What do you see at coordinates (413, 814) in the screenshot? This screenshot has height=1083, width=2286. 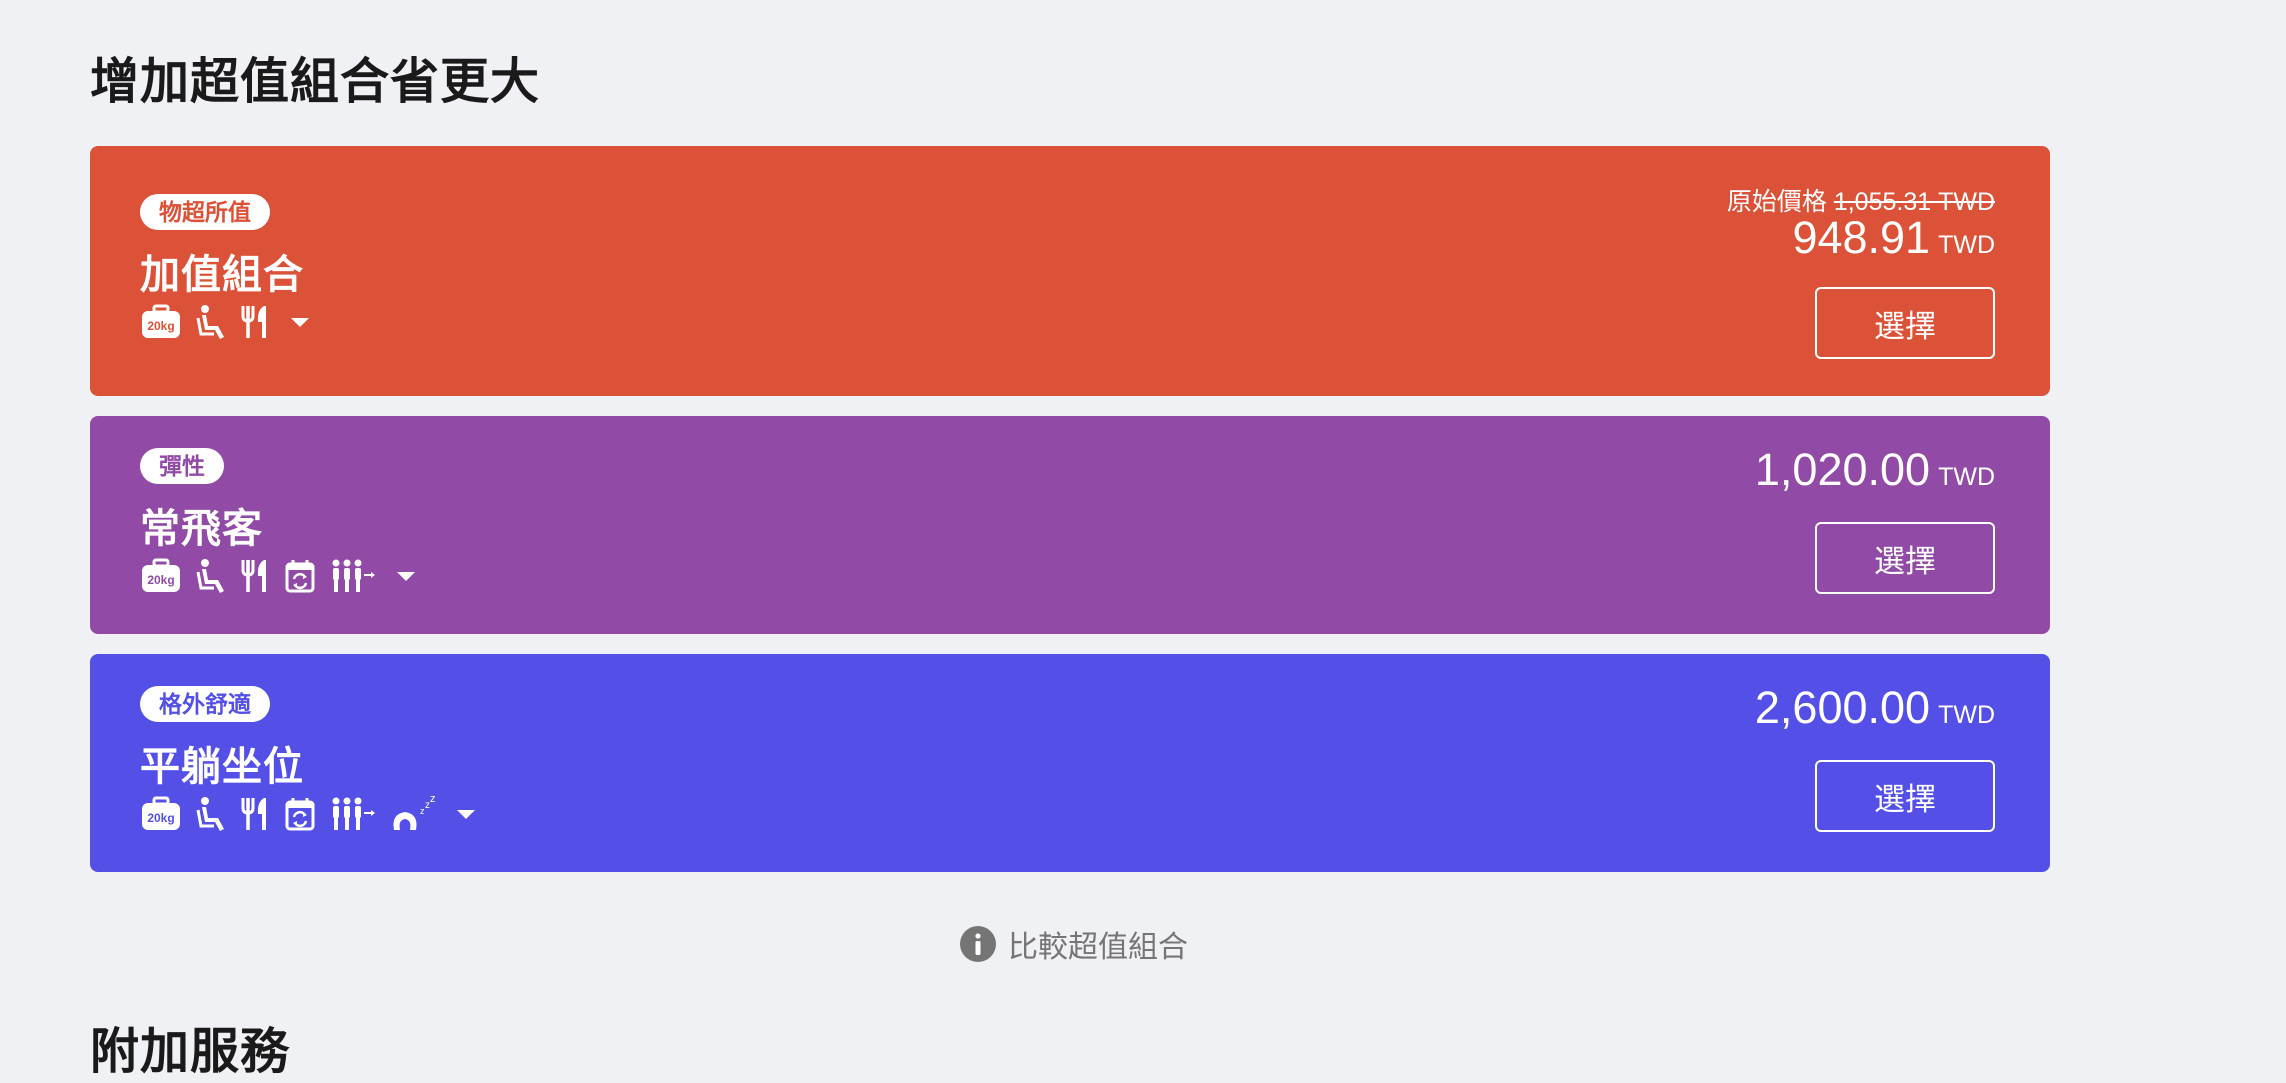 I see `comfort-kit-icon: z z z` at bounding box center [413, 814].